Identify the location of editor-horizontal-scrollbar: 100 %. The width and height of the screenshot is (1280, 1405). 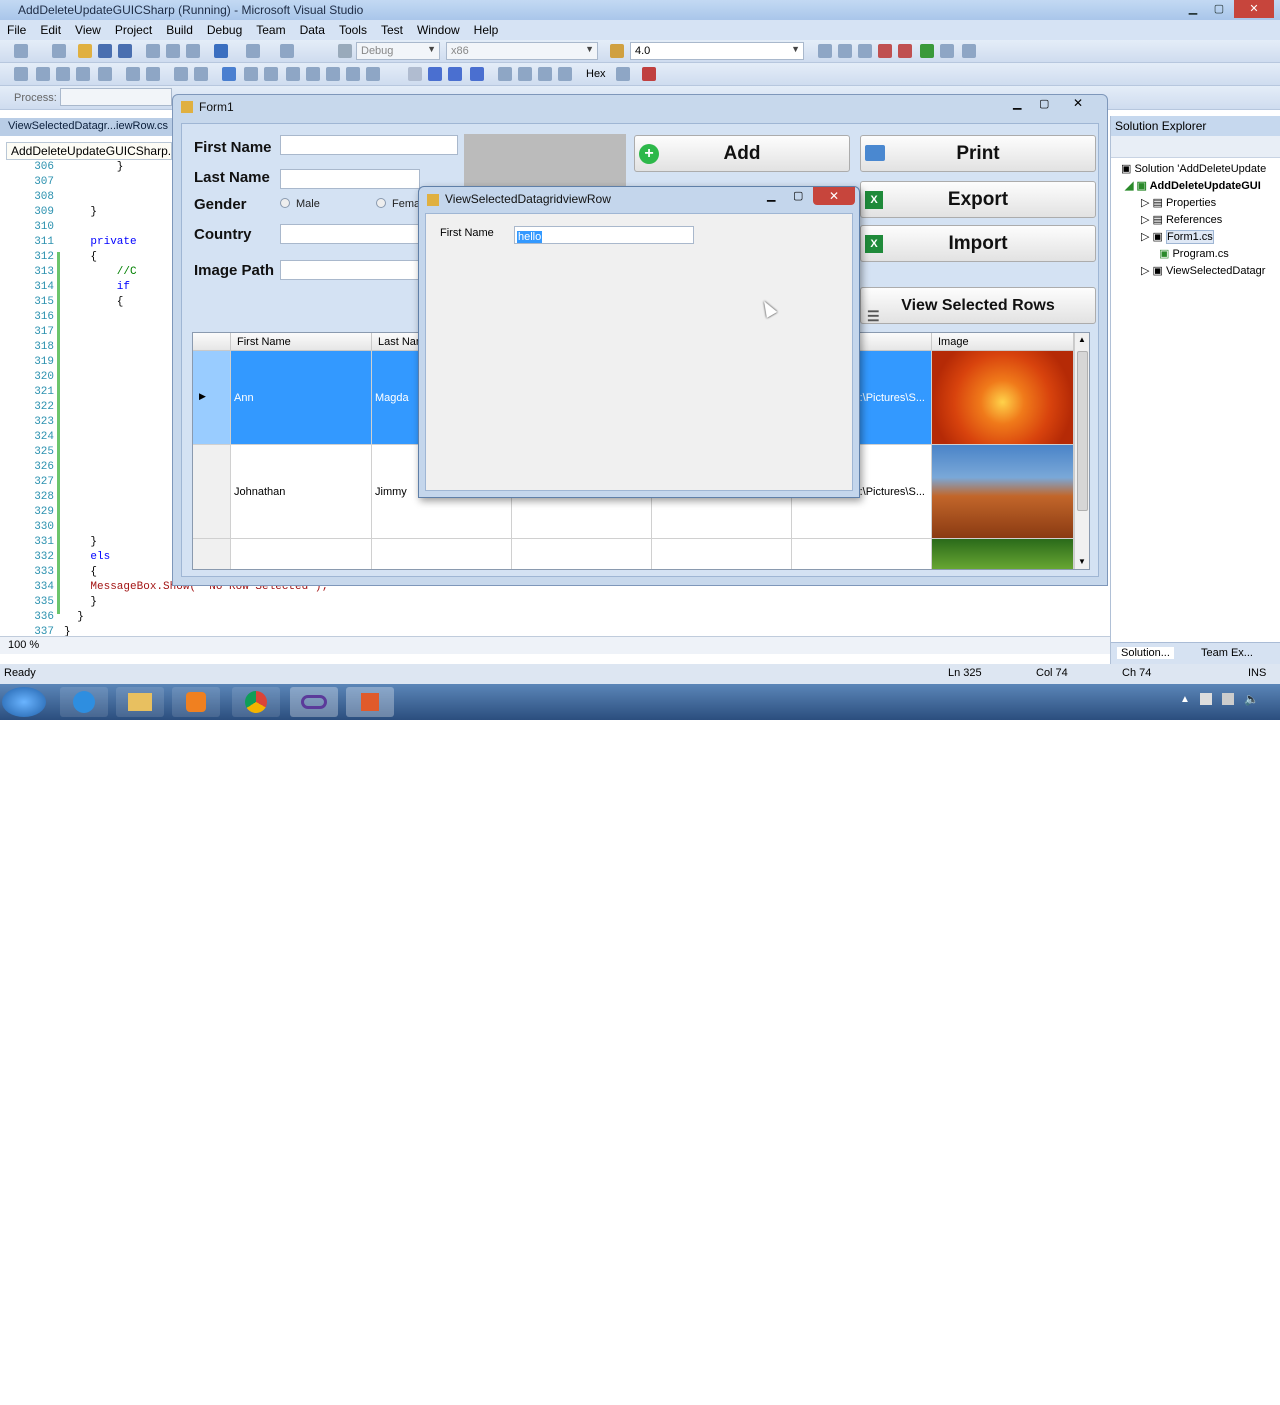
(555, 645).